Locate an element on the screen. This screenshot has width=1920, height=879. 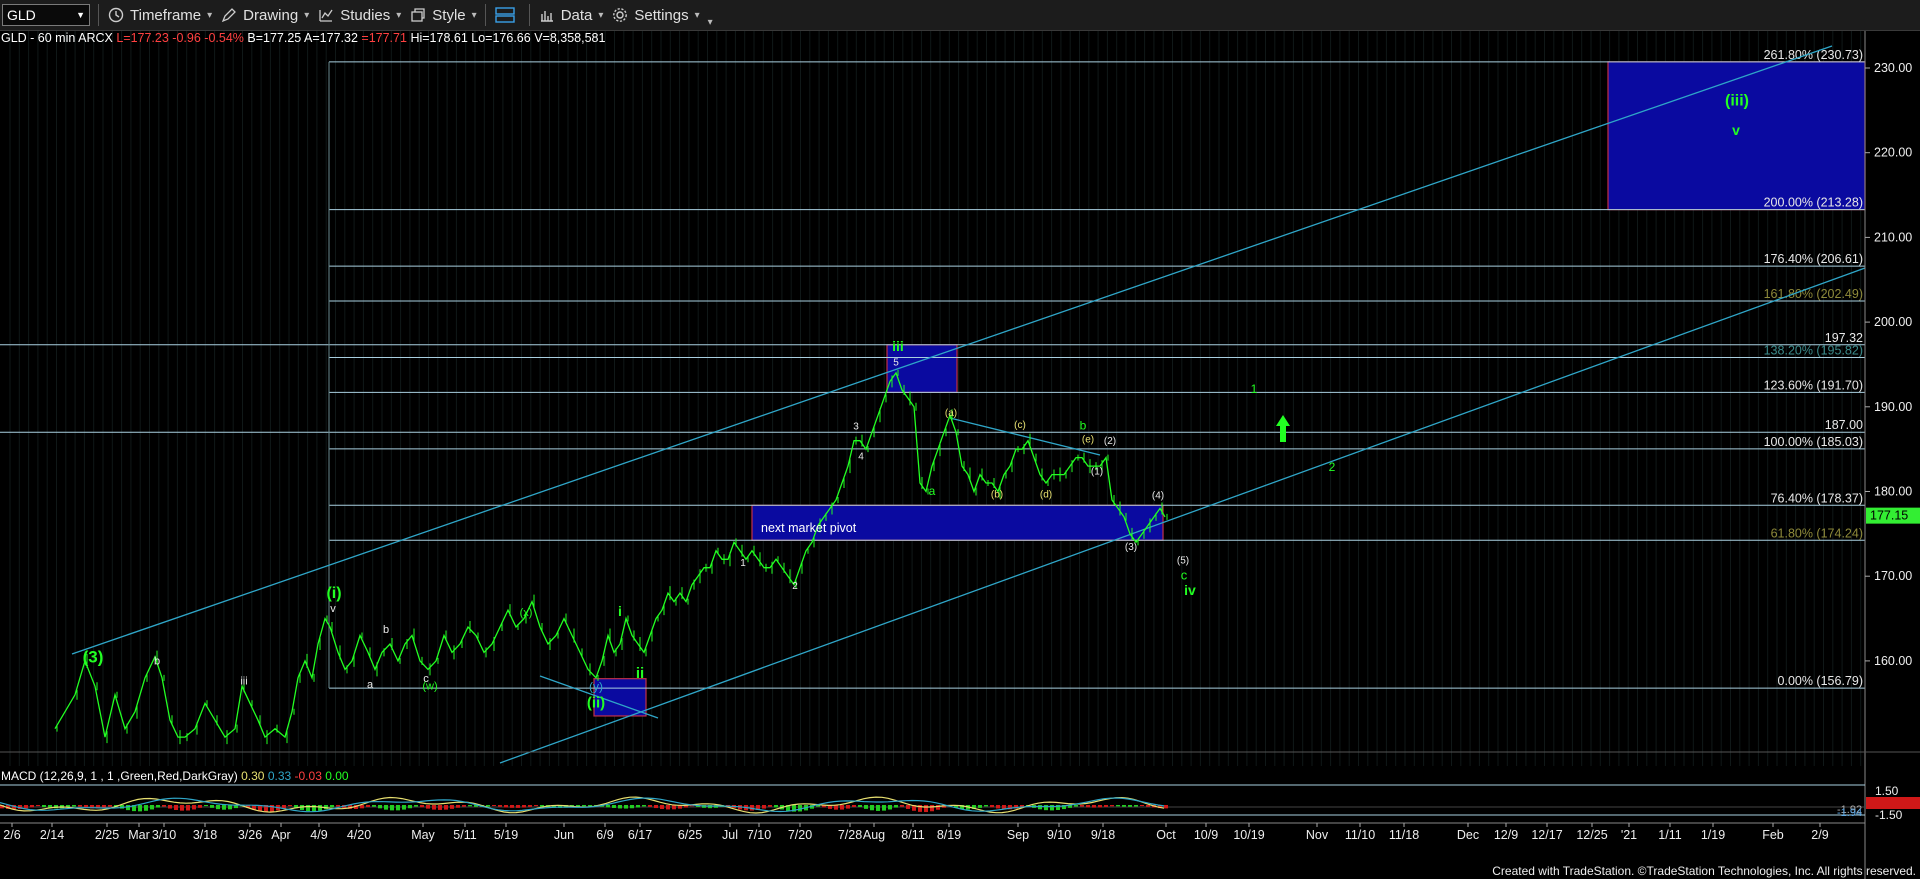
last-price: L=177.23 is located at coordinates (142, 38).